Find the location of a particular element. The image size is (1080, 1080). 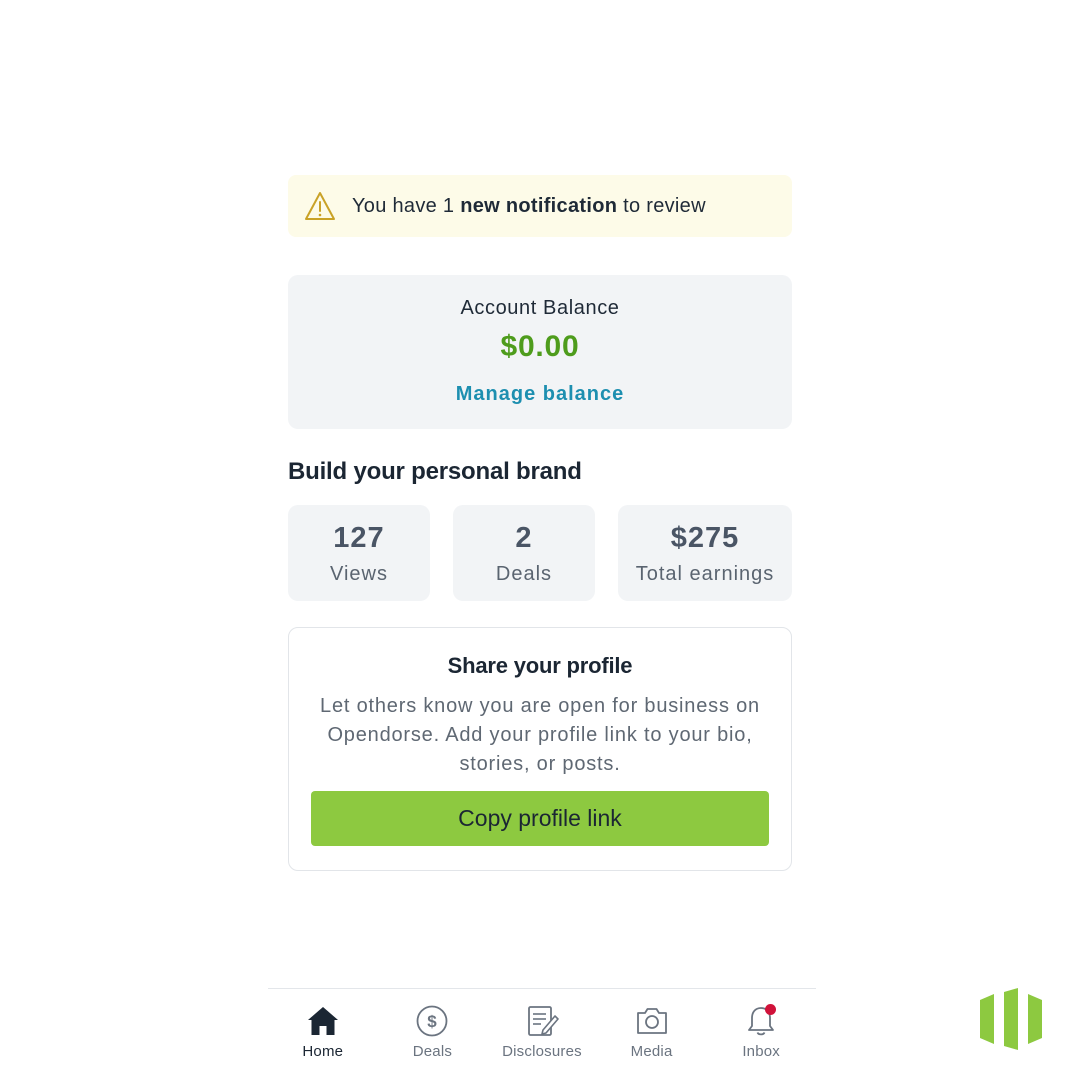

nav-item-deals: $ Deals is located at coordinates (433, 1034).